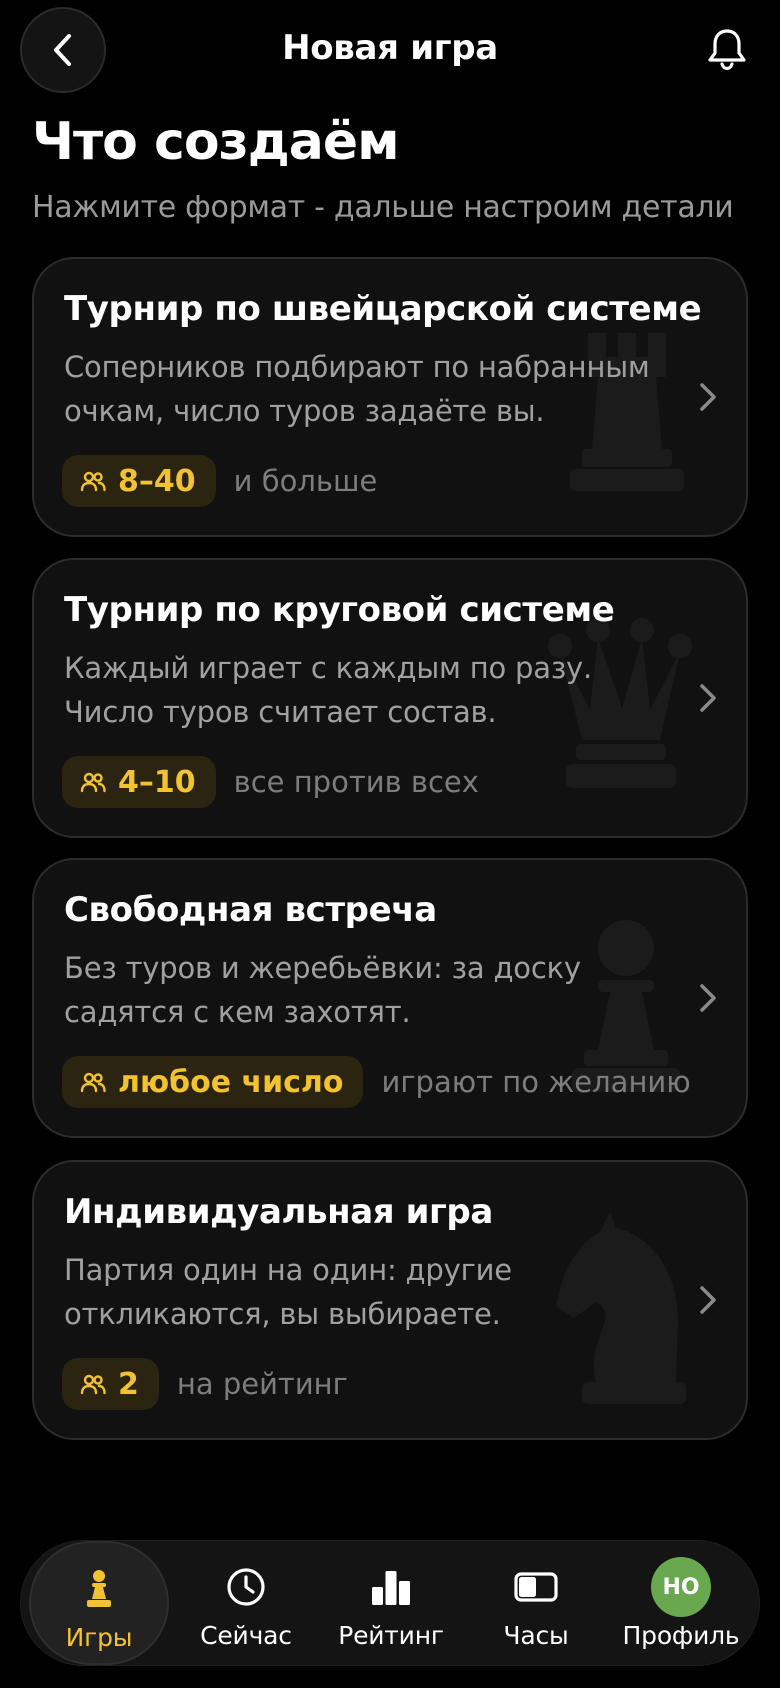 Image resolution: width=780 pixels, height=1688 pixels. Describe the element at coordinates (391, 1635) in the screenshot. I see `nav-label: Рейтинг` at that location.